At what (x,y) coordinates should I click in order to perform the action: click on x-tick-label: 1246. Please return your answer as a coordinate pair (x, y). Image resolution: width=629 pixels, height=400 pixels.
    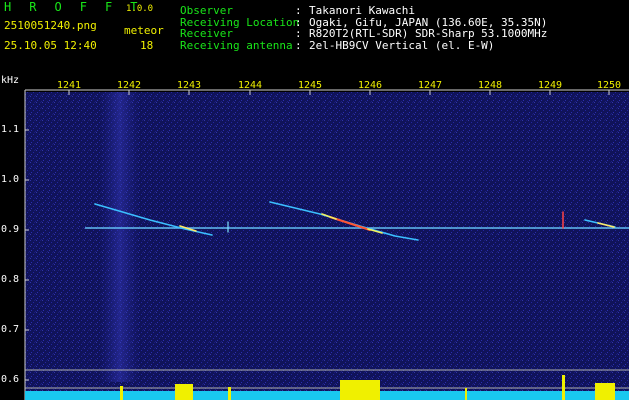
    Looking at the image, I should click on (370, 85).